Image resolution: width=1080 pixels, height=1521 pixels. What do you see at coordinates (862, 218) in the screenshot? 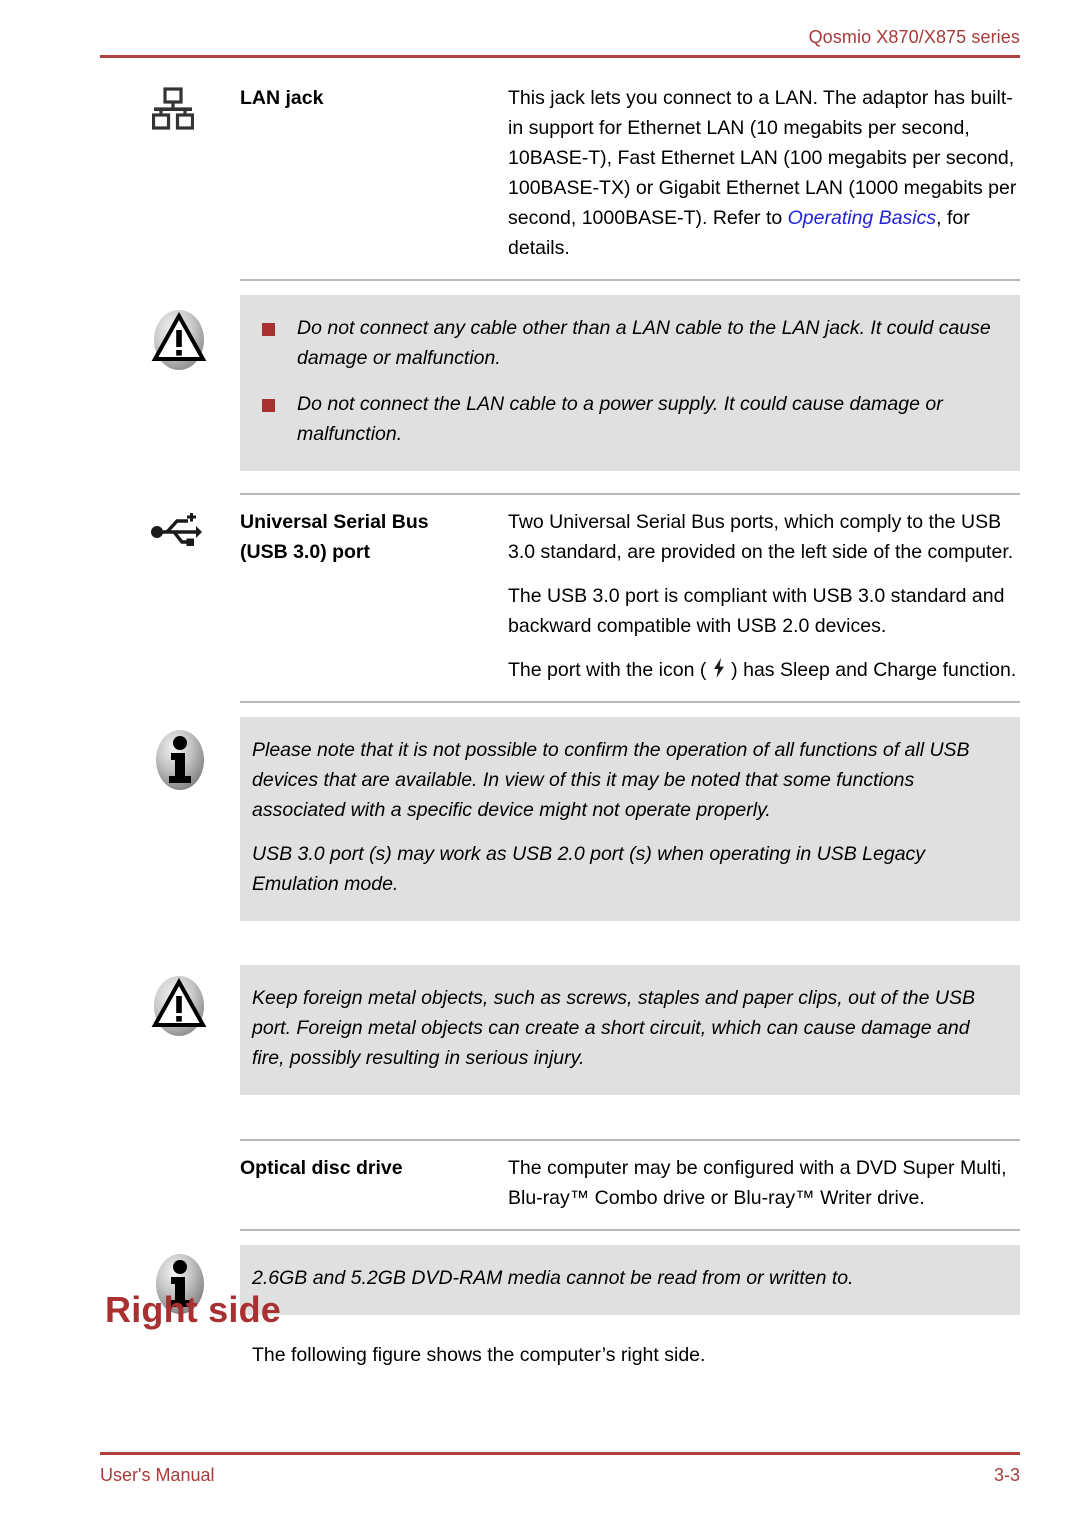
I see `operating-basics-link: Operating Basics` at bounding box center [862, 218].